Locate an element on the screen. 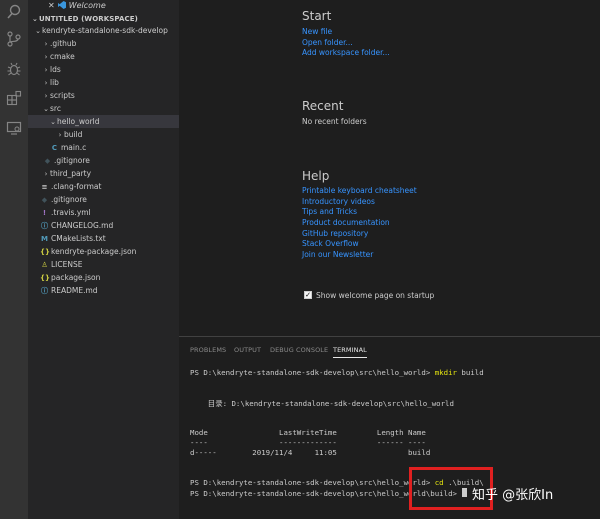 This screenshot has height=519, width=600. terminal-line-entry: d----- 2019/11/4 11:05 build is located at coordinates (310, 452).